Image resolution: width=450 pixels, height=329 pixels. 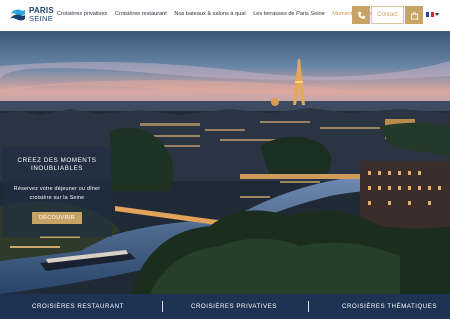 I want to click on category-restaurant-cruises: CROISIÈRES RESTAURANT, so click(x=78, y=306).